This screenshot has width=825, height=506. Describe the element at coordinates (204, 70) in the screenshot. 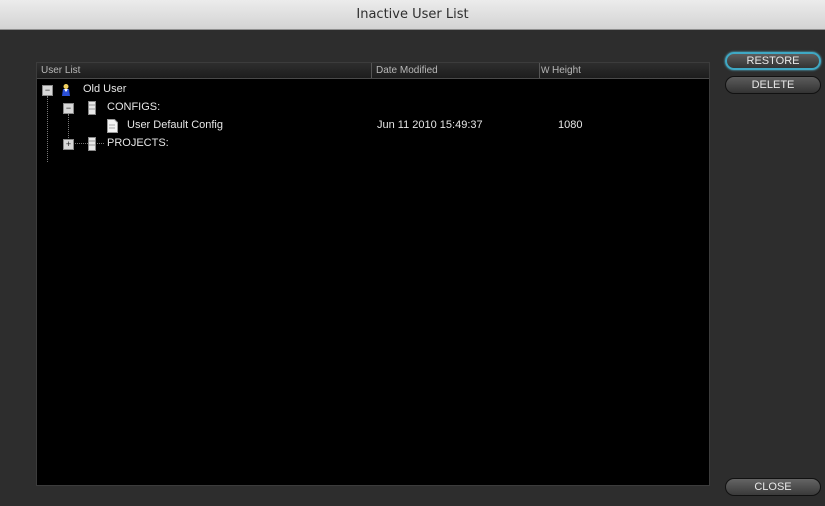

I see `column-header-user-list: User List` at that location.